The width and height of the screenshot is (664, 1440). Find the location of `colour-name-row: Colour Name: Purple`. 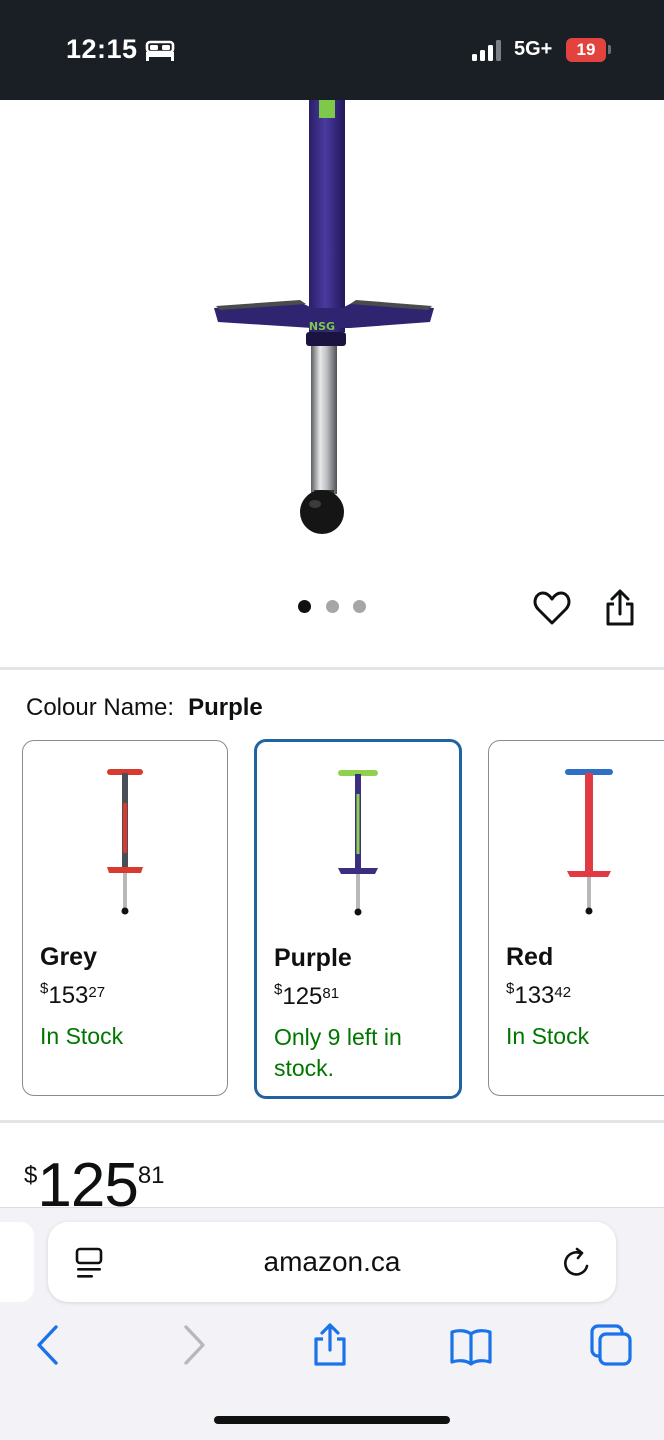

colour-name-row: Colour Name: Purple is located at coordinates (144, 708).